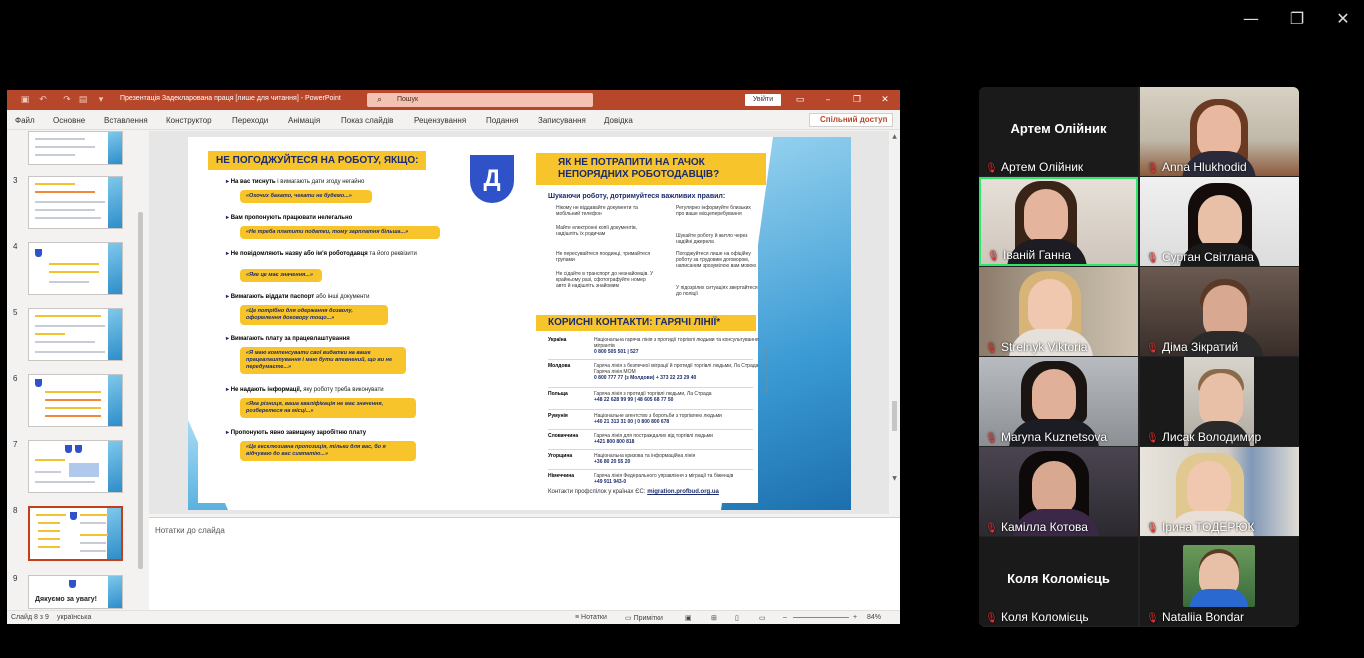 This screenshot has width=1364, height=658. Describe the element at coordinates (1196, 167) in the screenshot. I see `participant-label: 🎙 Anna Hlukhodid` at that location.